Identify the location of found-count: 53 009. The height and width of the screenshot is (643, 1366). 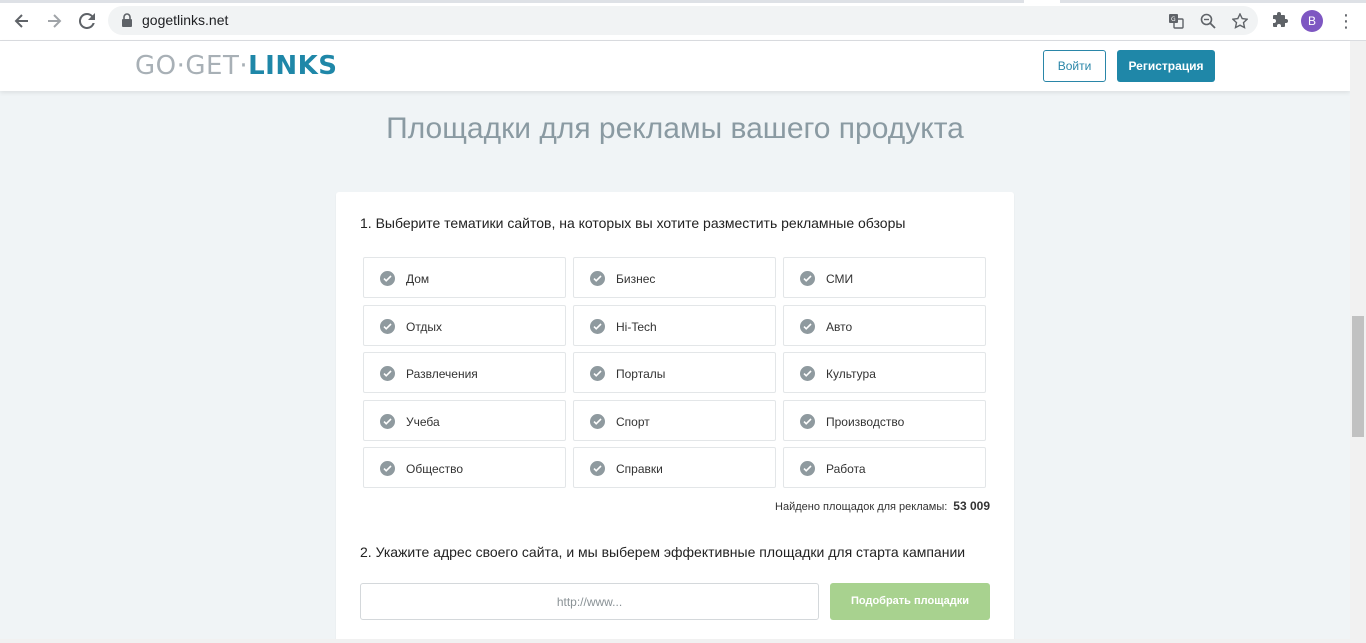
(971, 506).